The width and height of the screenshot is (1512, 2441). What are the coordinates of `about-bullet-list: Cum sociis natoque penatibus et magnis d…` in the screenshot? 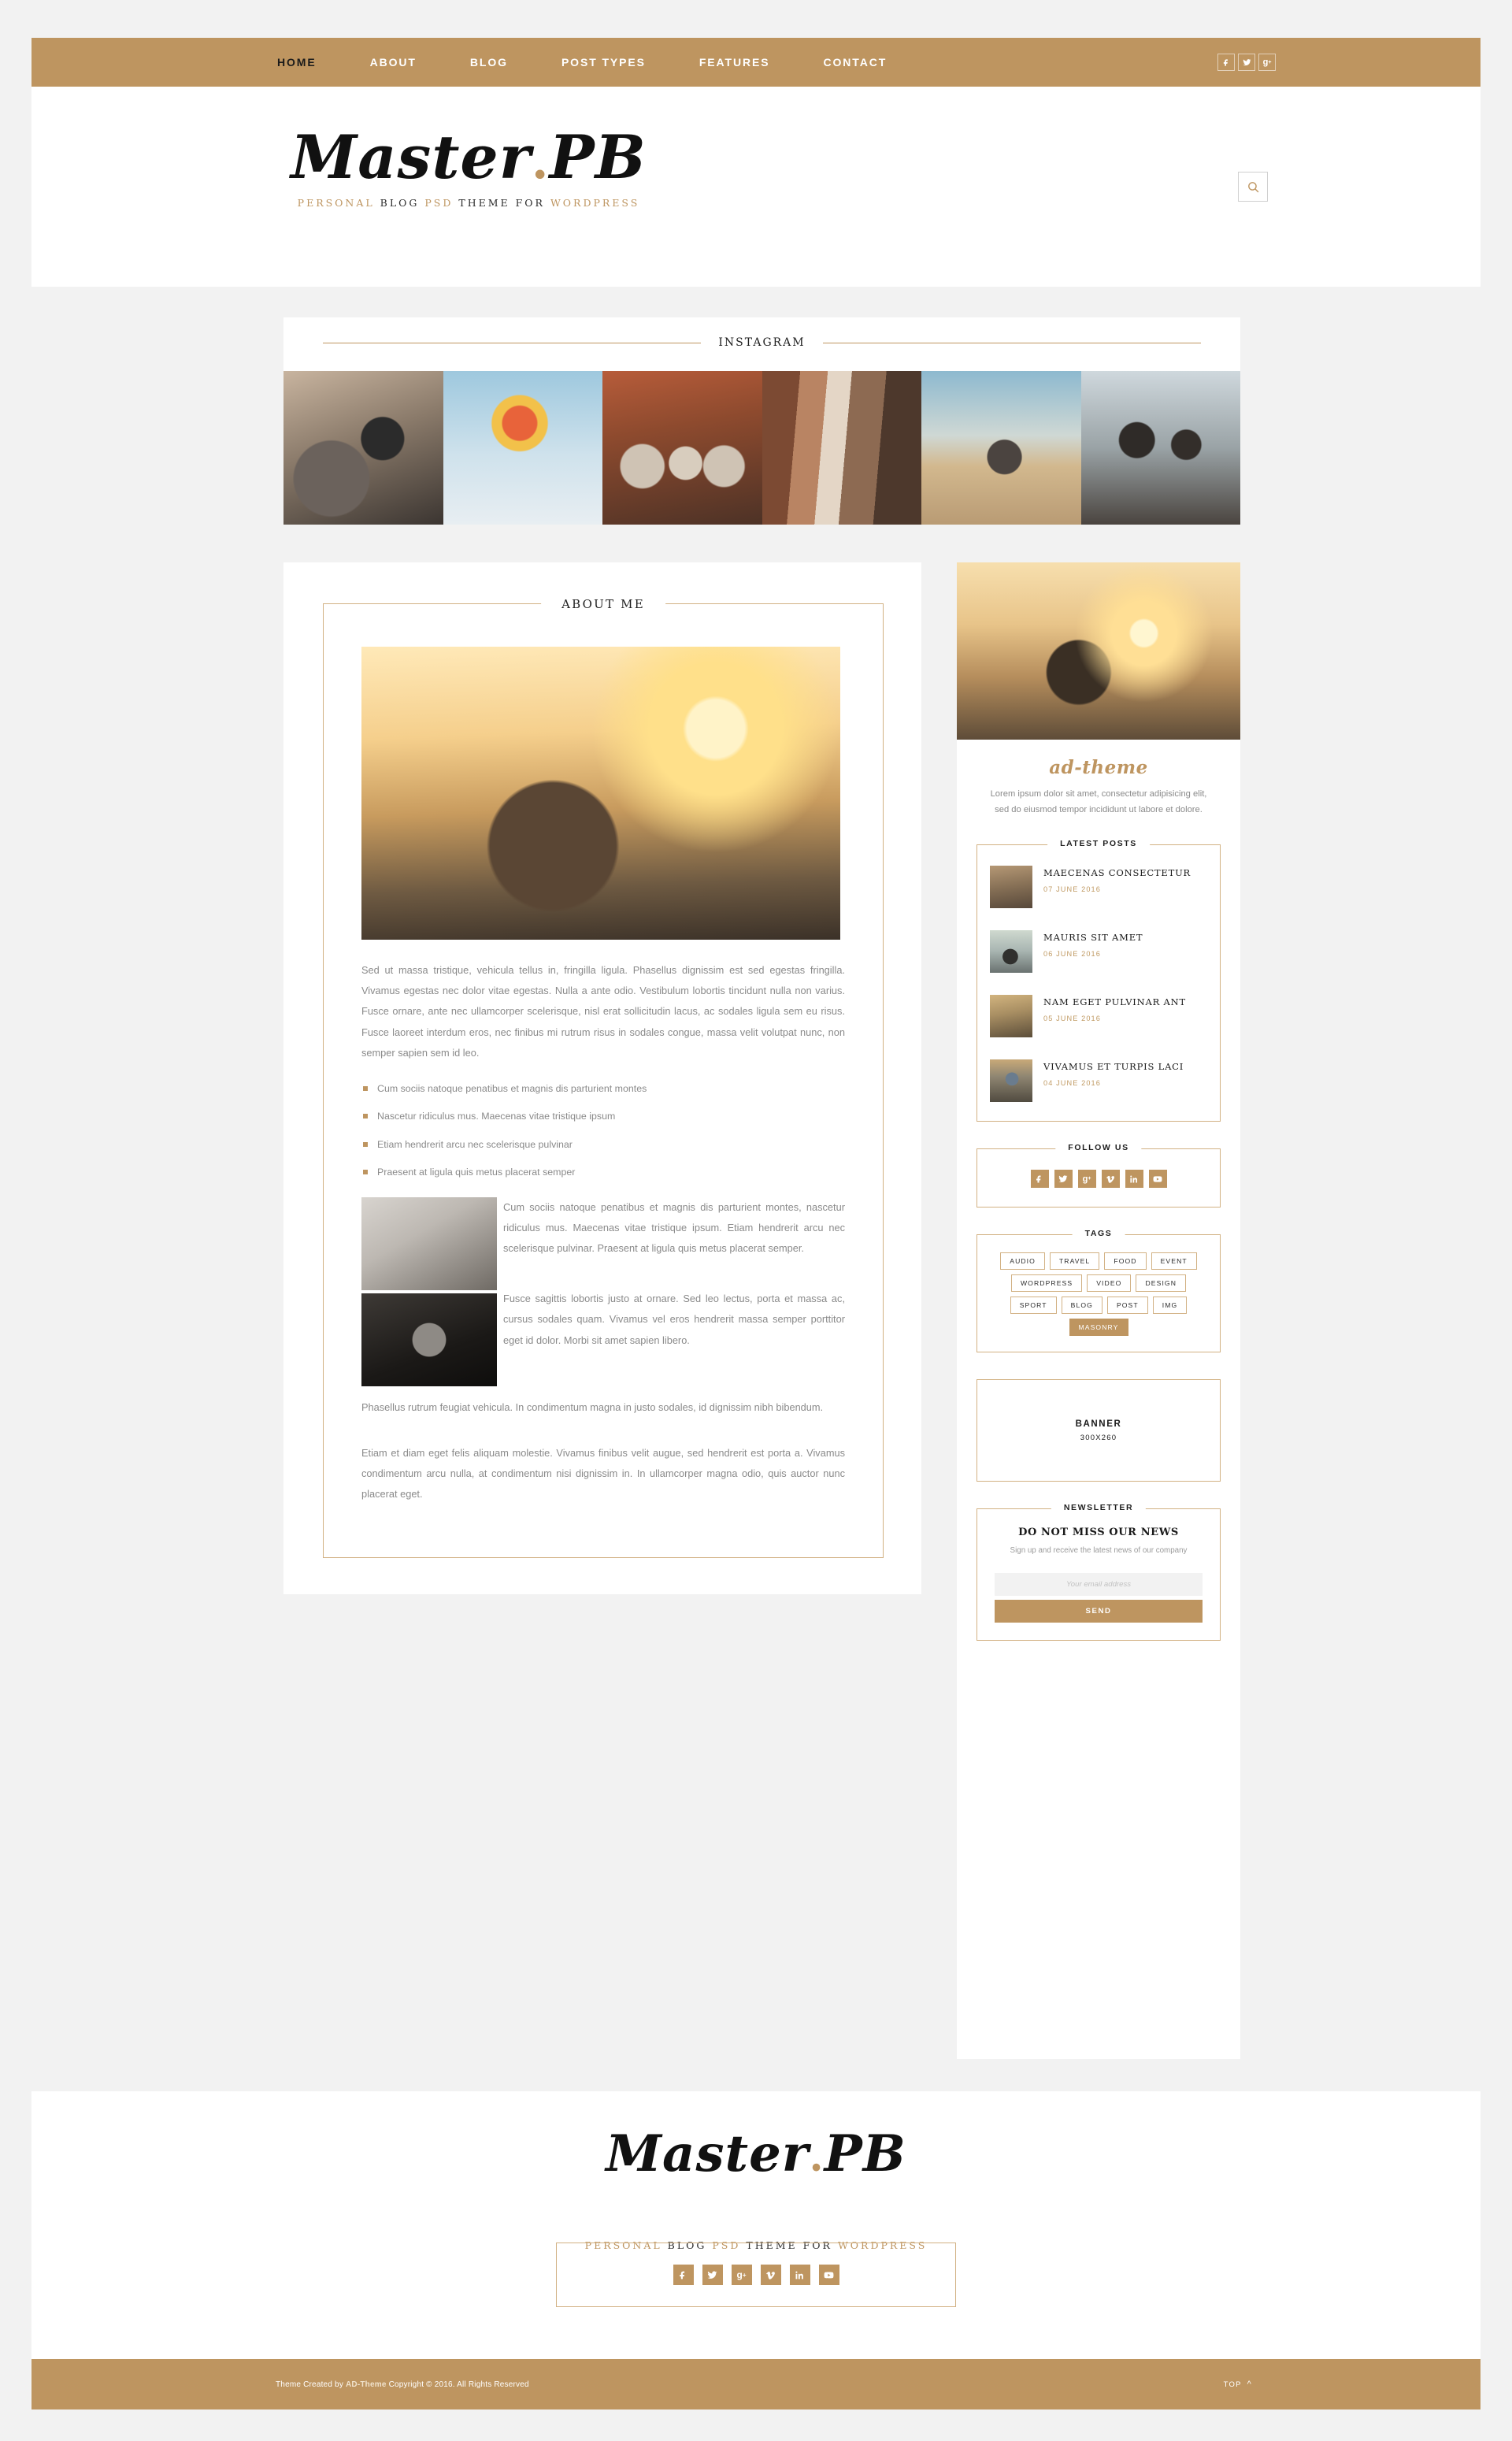 It's located at (603, 1131).